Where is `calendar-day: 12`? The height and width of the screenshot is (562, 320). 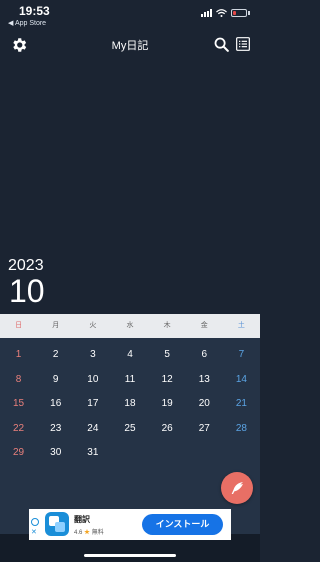 calendar-day: 12 is located at coordinates (167, 380).